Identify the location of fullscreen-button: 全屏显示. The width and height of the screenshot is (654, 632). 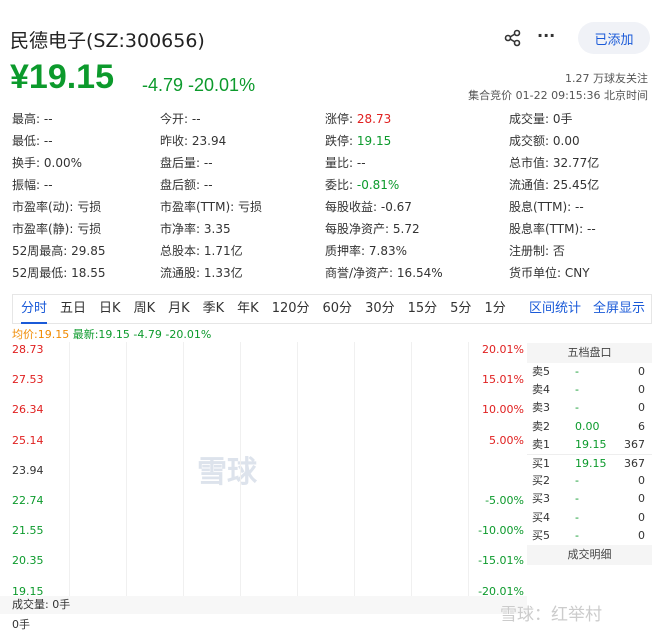
(619, 309).